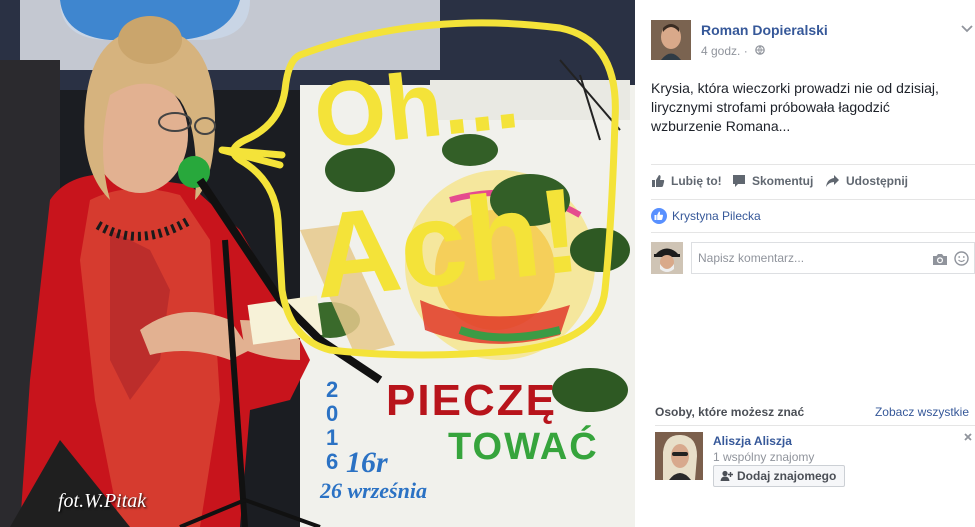 Image resolution: width=975 pixels, height=527 pixels. What do you see at coordinates (760, 50) in the screenshot?
I see `globe-icon` at bounding box center [760, 50].